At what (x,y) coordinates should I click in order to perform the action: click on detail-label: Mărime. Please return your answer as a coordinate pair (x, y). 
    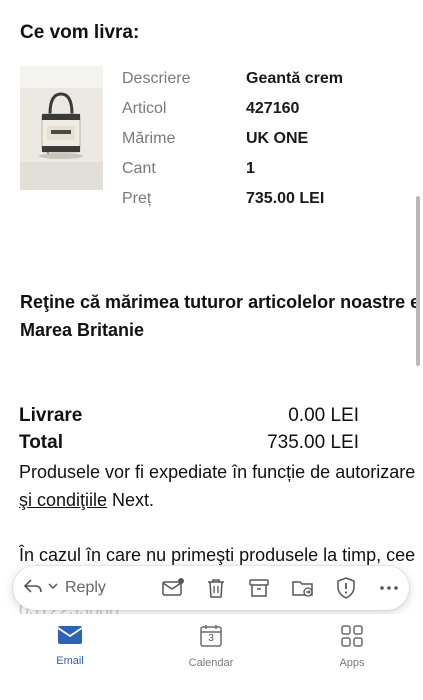
    Looking at the image, I should click on (149, 138).